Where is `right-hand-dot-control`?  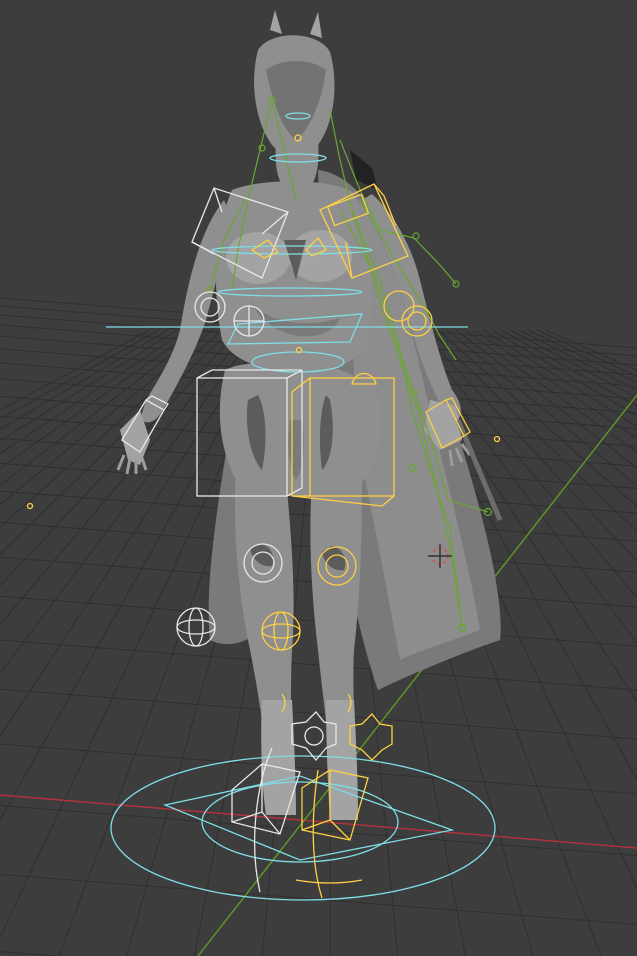 right-hand-dot-control is located at coordinates (497, 439).